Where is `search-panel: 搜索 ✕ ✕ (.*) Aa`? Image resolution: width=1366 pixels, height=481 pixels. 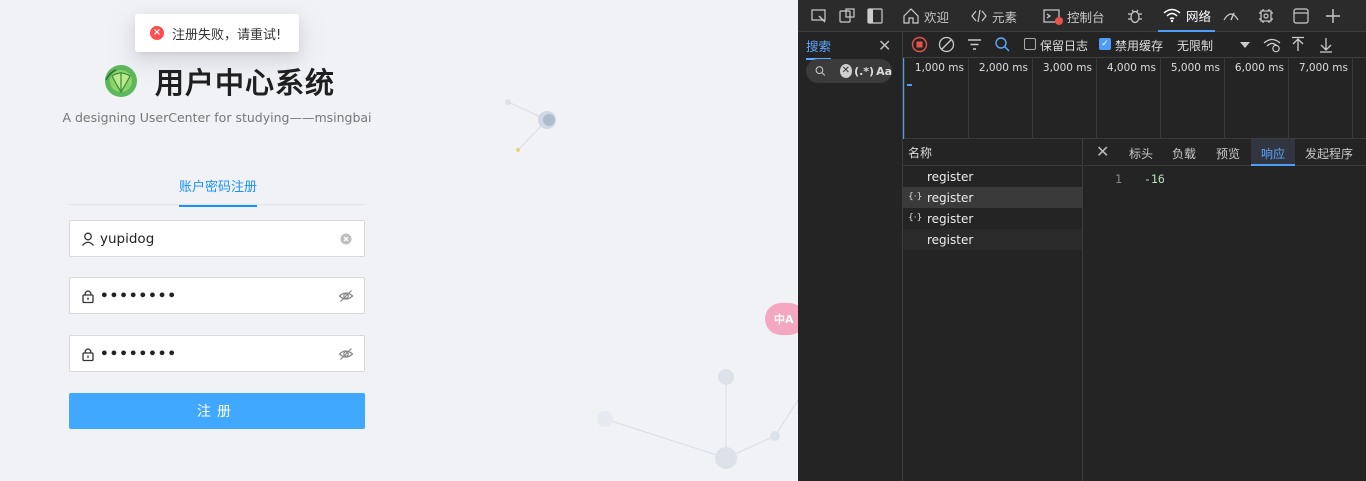
search-panel: 搜索 ✕ ✕ (.*) Aa is located at coordinates (850, 256).